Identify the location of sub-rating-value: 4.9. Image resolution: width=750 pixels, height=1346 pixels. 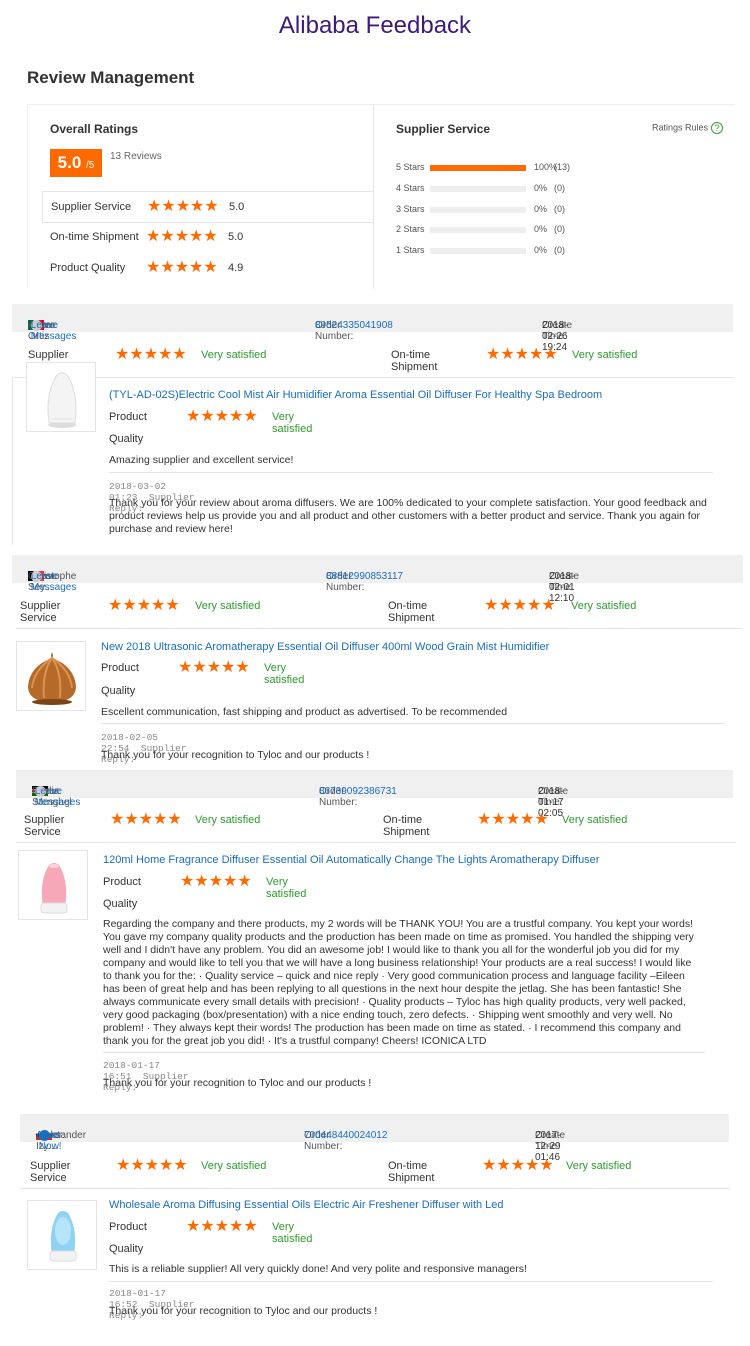
(236, 268).